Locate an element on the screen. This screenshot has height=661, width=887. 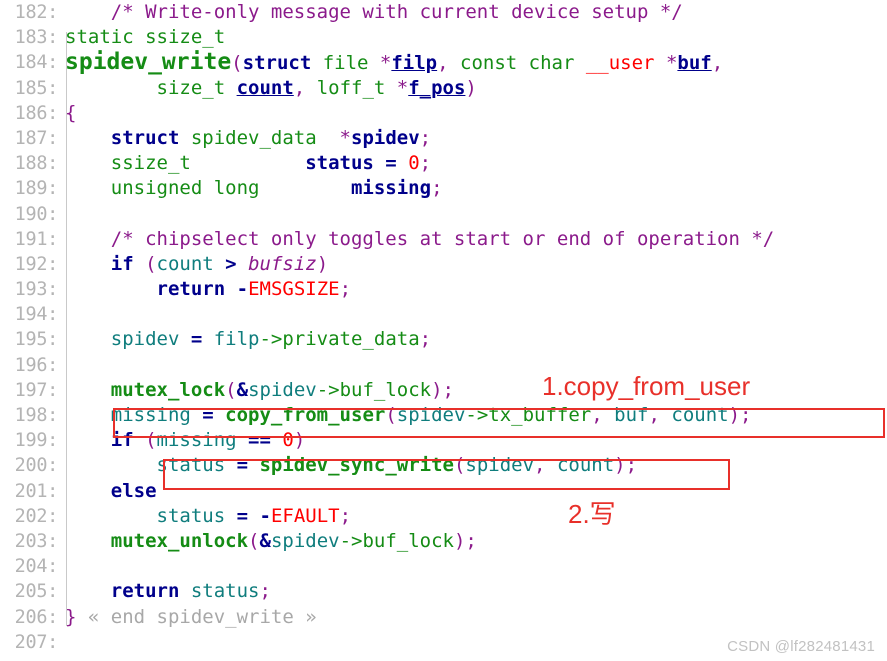
token-type: size_t is located at coordinates (151, 87).